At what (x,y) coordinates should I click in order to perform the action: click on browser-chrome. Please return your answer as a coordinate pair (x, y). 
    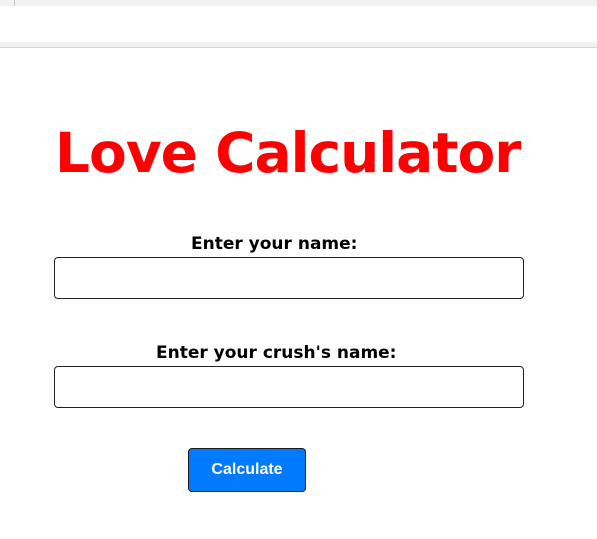
    Looking at the image, I should click on (298, 24).